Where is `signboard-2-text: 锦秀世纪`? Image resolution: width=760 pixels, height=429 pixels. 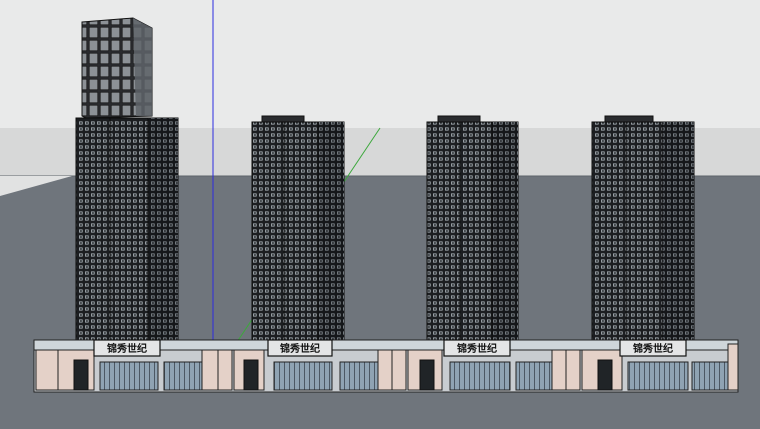 signboard-2-text: 锦秀世纪 is located at coordinates (300, 348).